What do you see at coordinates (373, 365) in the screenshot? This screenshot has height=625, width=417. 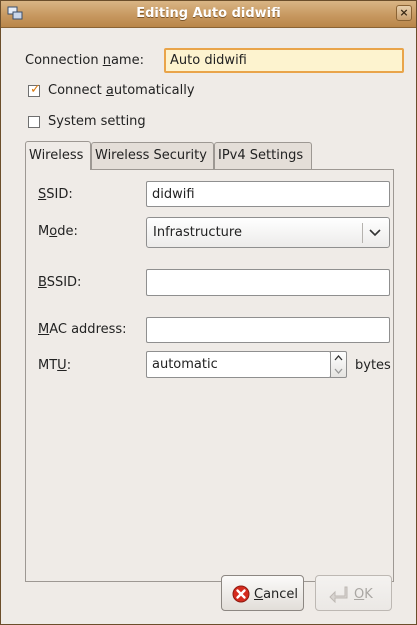 I see `mtu-unit-label: bytes` at bounding box center [373, 365].